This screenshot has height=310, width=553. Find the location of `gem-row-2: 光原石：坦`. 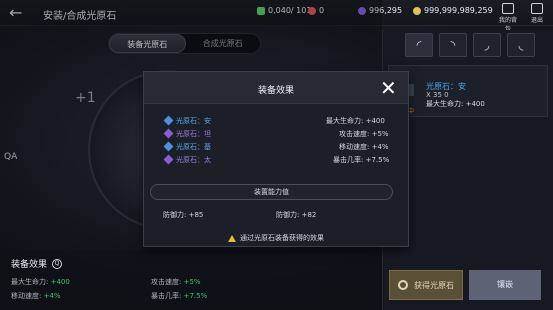

gem-row-2: 光原石：坦 is located at coordinates (187, 133).